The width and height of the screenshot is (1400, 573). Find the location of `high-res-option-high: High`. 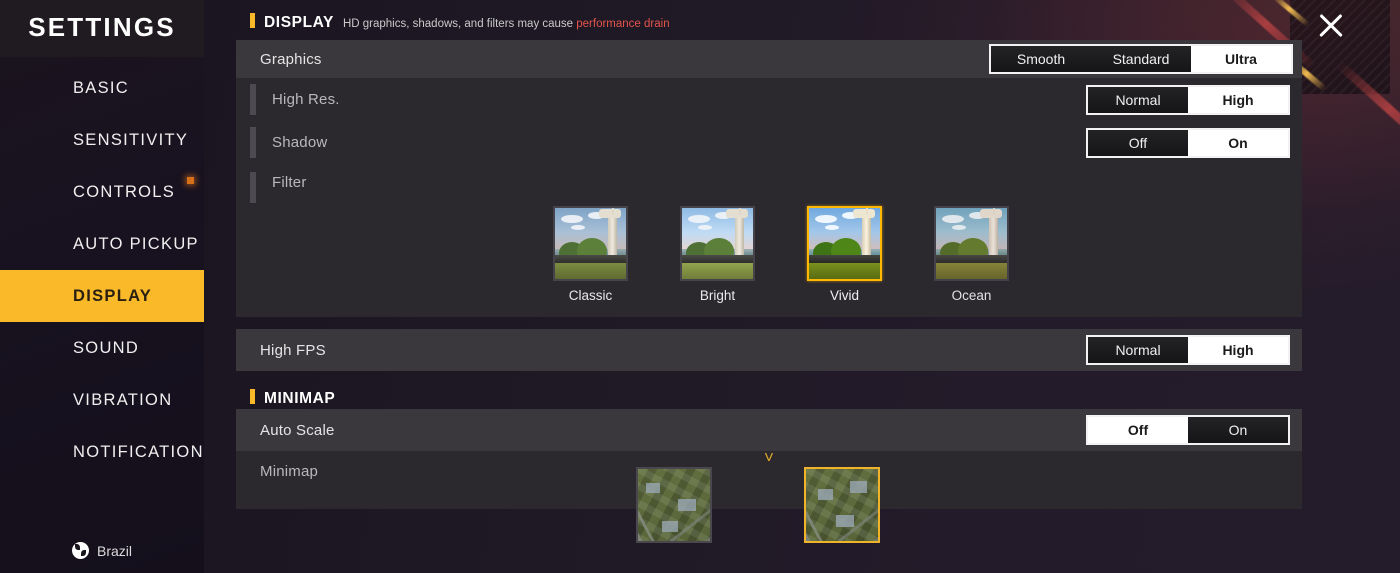

high-res-option-high: High is located at coordinates (1238, 99).